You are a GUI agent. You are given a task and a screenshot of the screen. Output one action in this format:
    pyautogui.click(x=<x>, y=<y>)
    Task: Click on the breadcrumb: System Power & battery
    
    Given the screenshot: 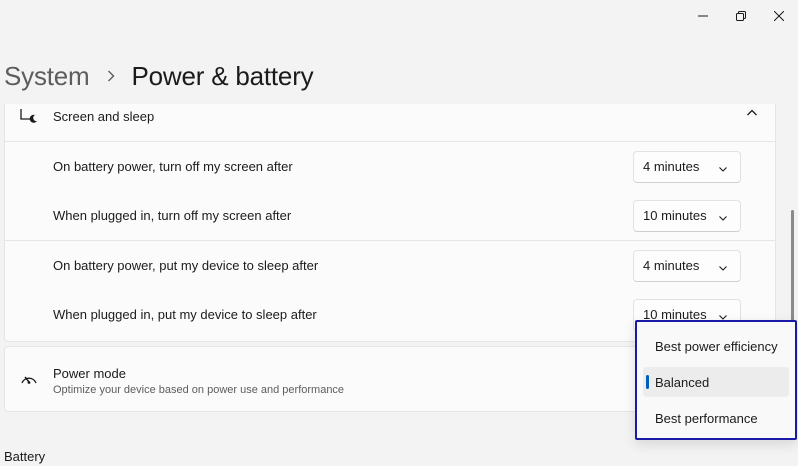 What is the action you would take?
    pyautogui.click(x=159, y=76)
    